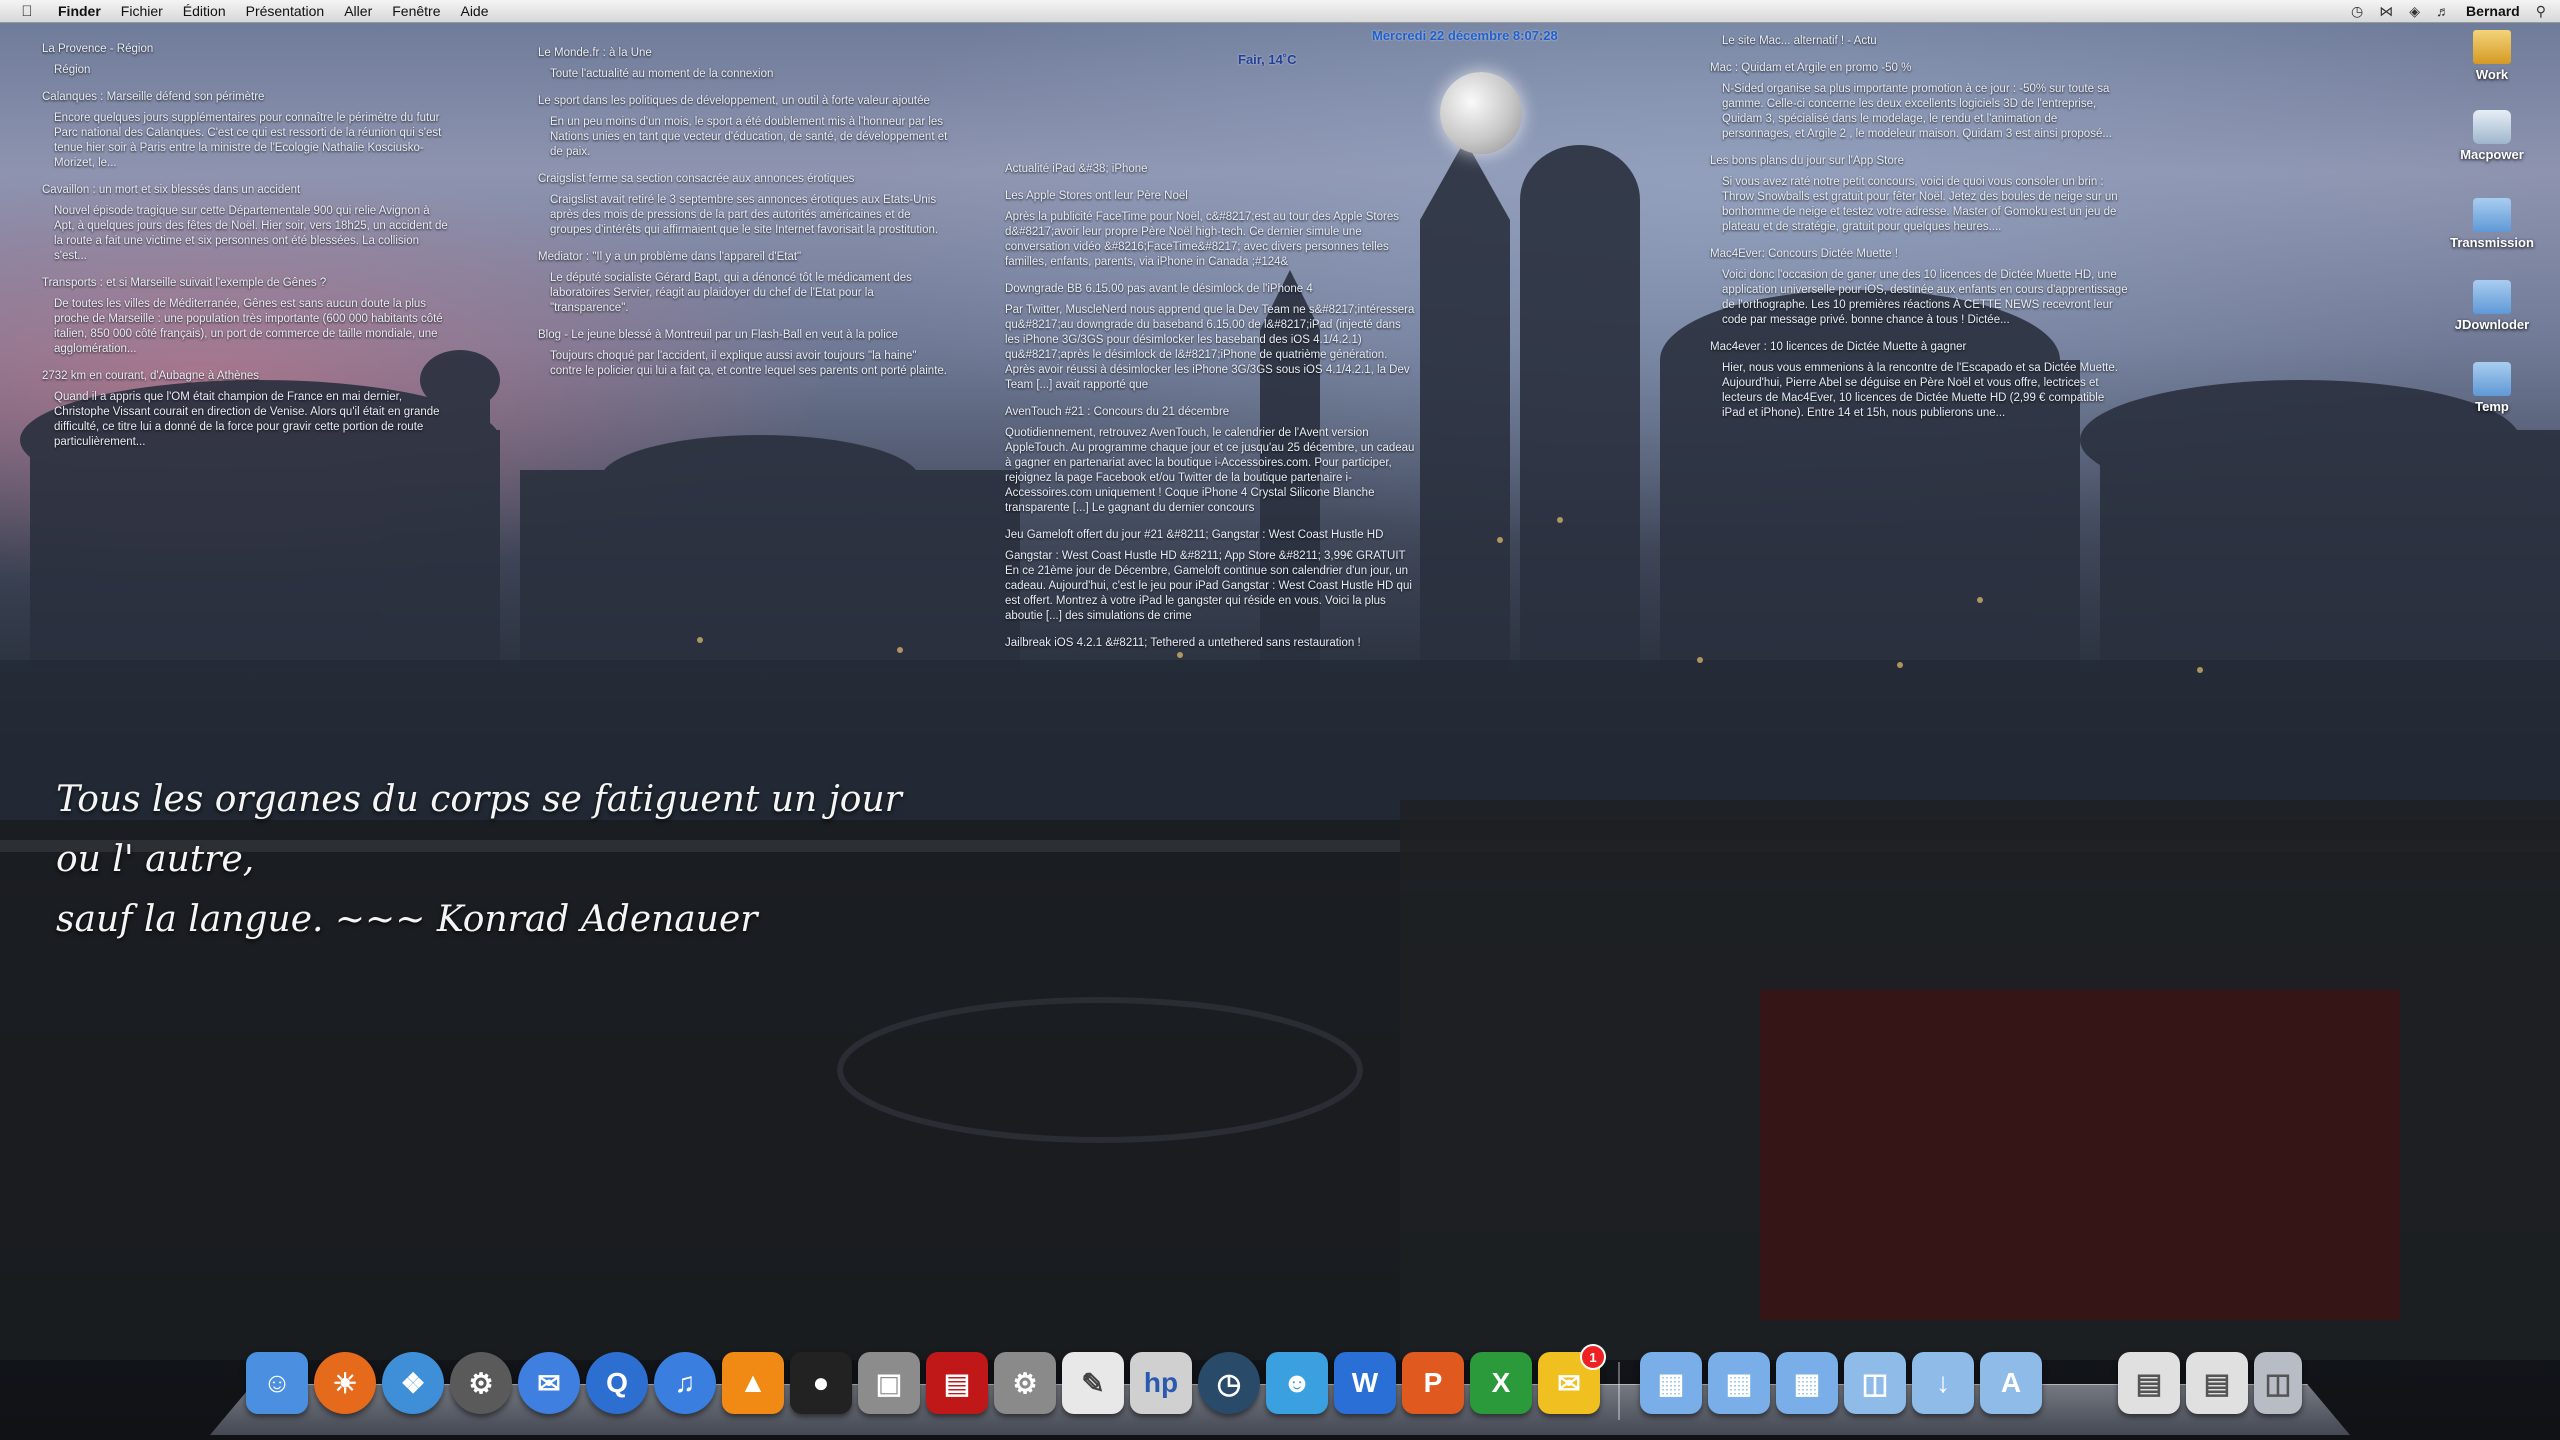  What do you see at coordinates (285, 11) in the screenshot?
I see `menu-presentation: Présentation` at bounding box center [285, 11].